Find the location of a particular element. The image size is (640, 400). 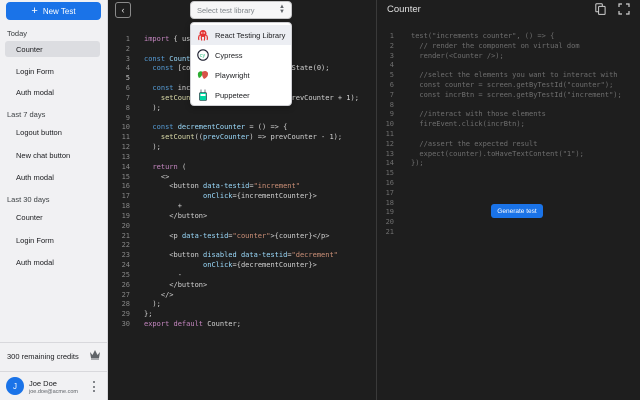

new-test-button: + New Test is located at coordinates (53, 11).